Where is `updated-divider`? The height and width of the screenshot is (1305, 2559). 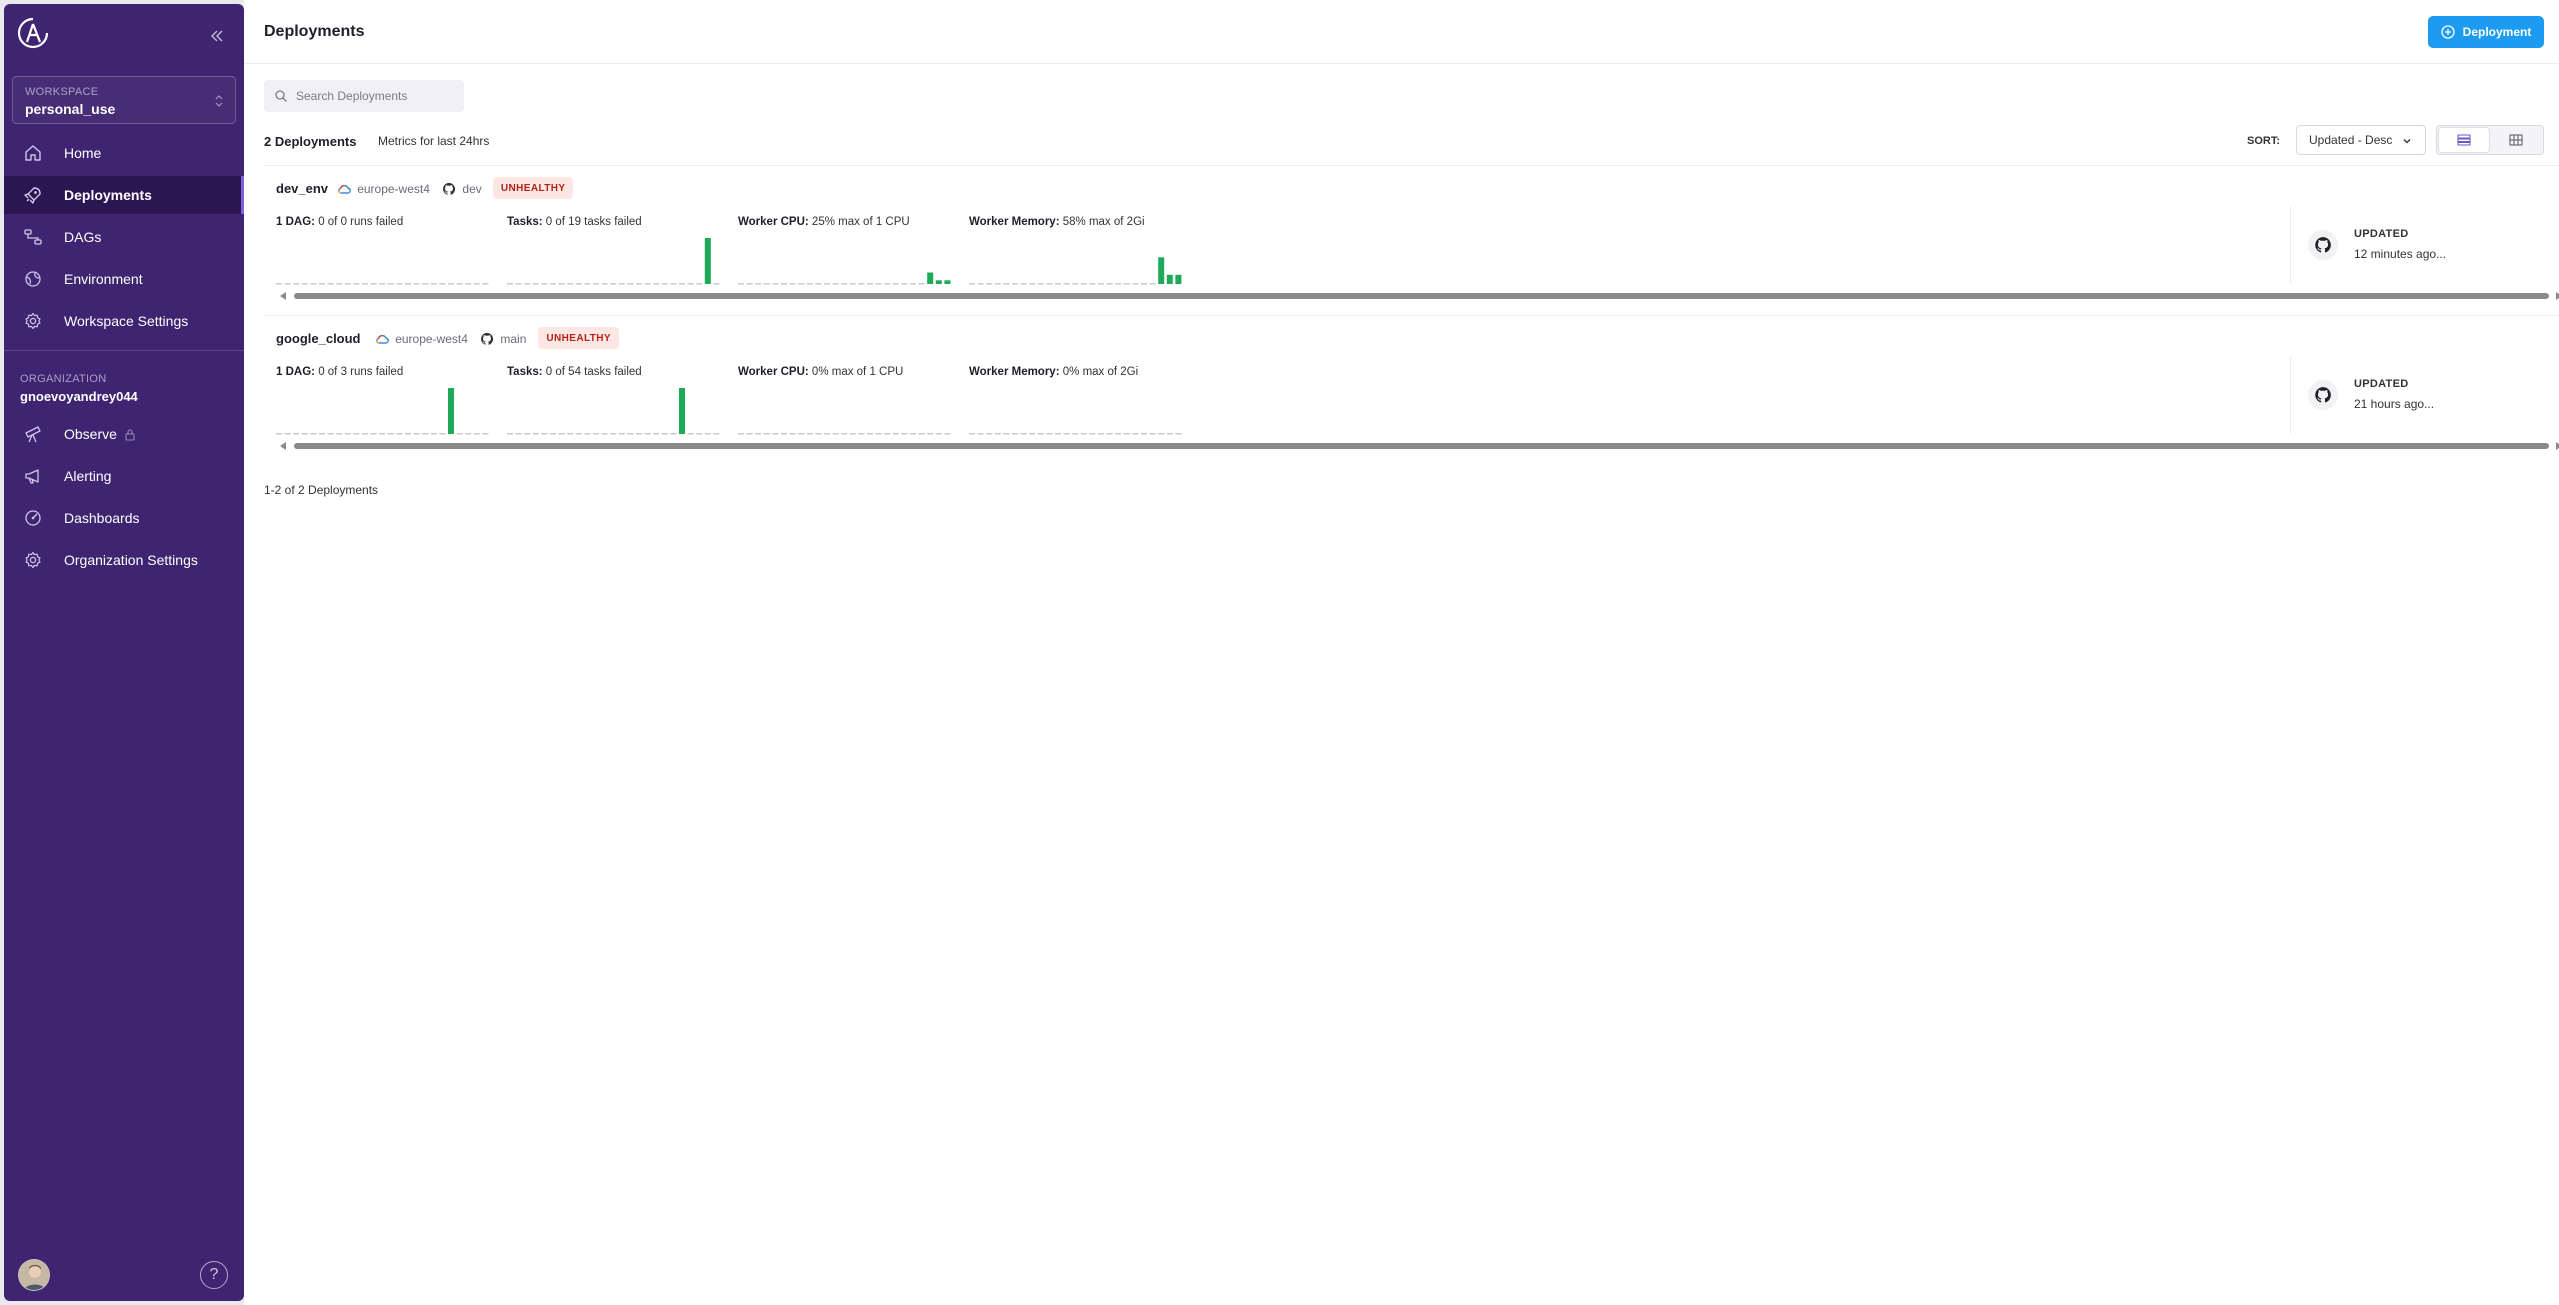
updated-divider is located at coordinates (2290, 395).